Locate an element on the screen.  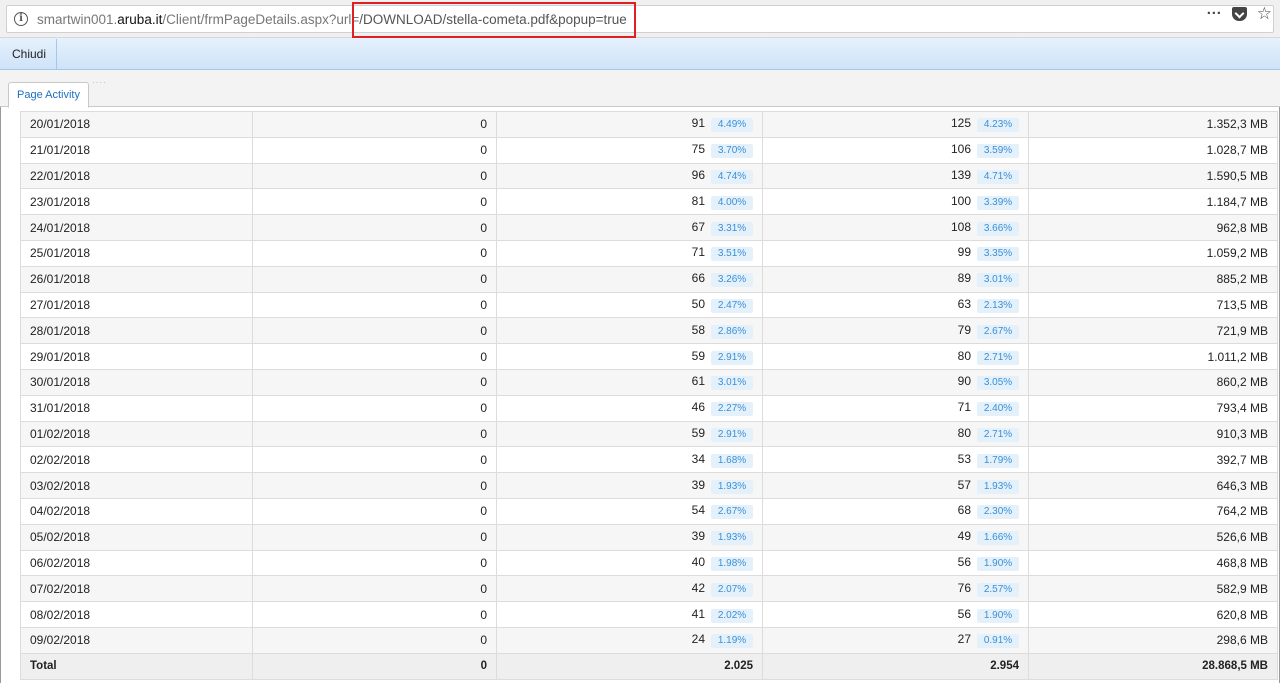
table-row: 07/02/2018 0 42 2.07% 76 2.57% 582,9 MB is located at coordinates (649, 589).